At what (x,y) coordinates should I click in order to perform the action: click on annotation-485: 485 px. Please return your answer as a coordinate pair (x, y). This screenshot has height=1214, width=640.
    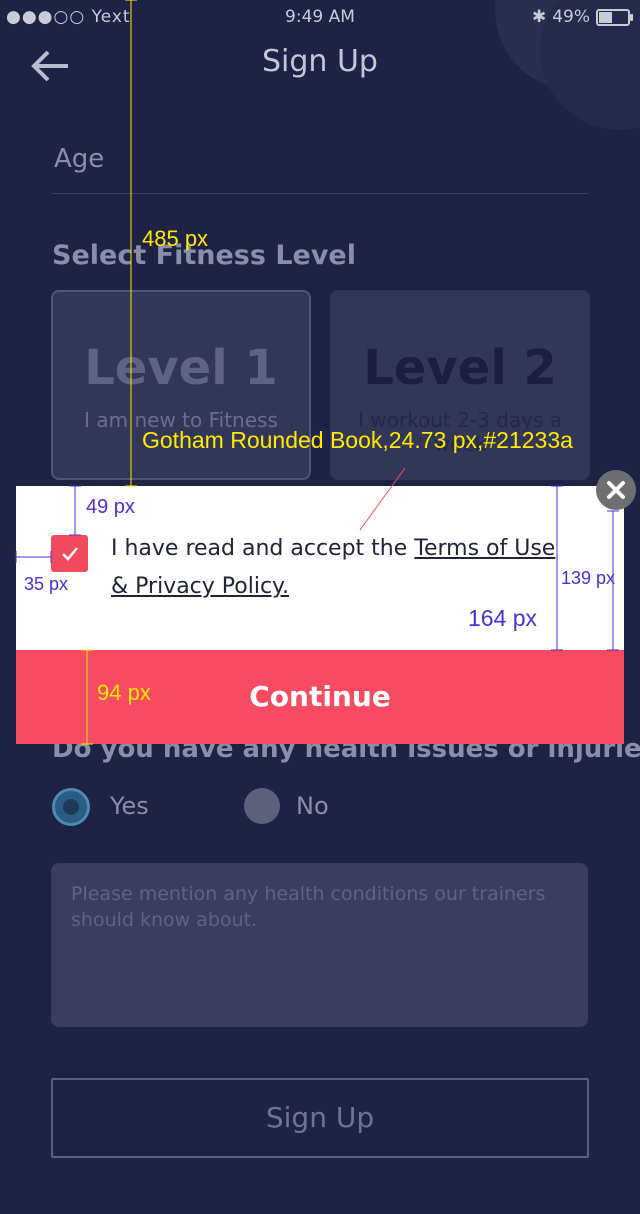
    Looking at the image, I should click on (175, 238).